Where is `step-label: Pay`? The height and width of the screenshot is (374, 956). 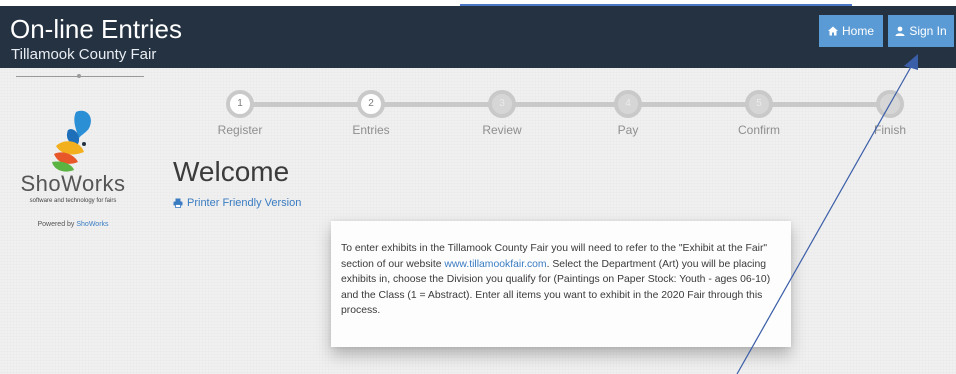 step-label: Pay is located at coordinates (628, 130).